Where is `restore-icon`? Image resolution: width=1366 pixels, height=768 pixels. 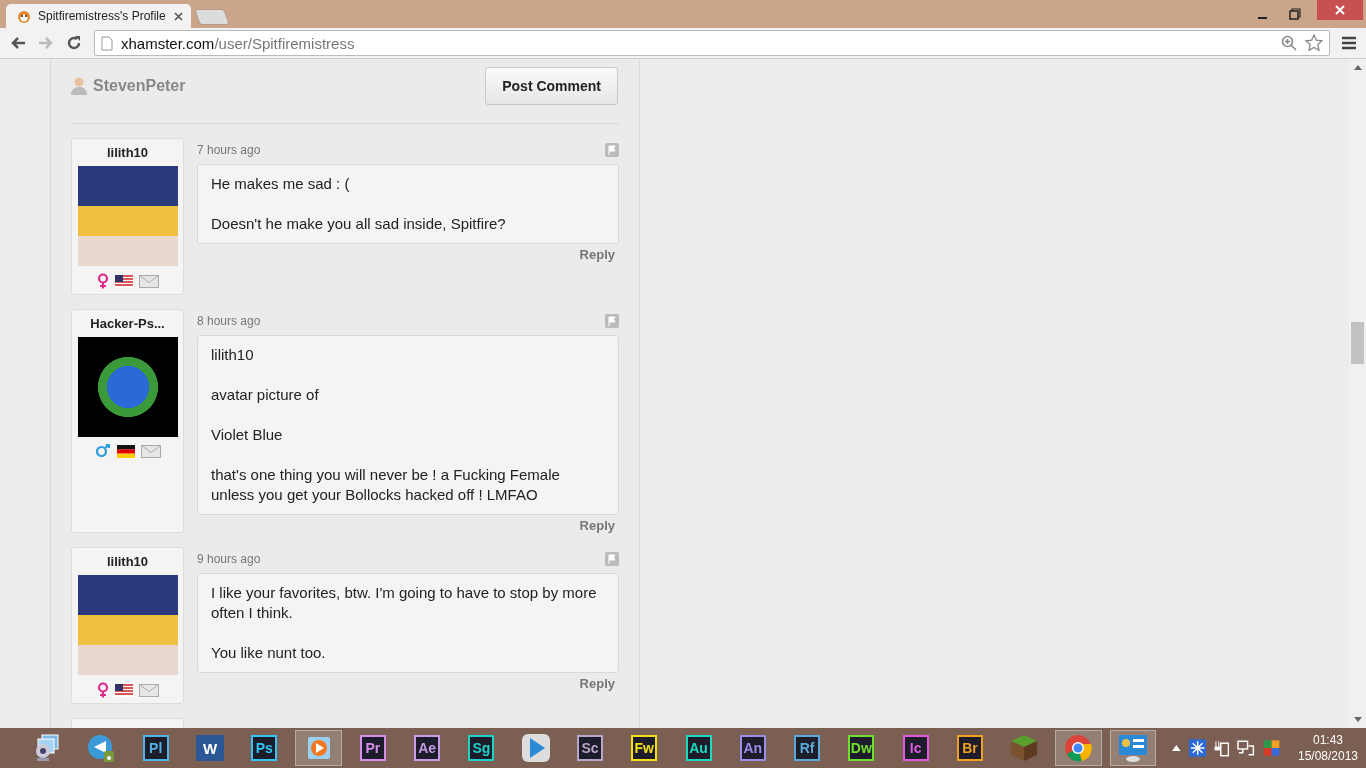
restore-icon is located at coordinates (1295, 14).